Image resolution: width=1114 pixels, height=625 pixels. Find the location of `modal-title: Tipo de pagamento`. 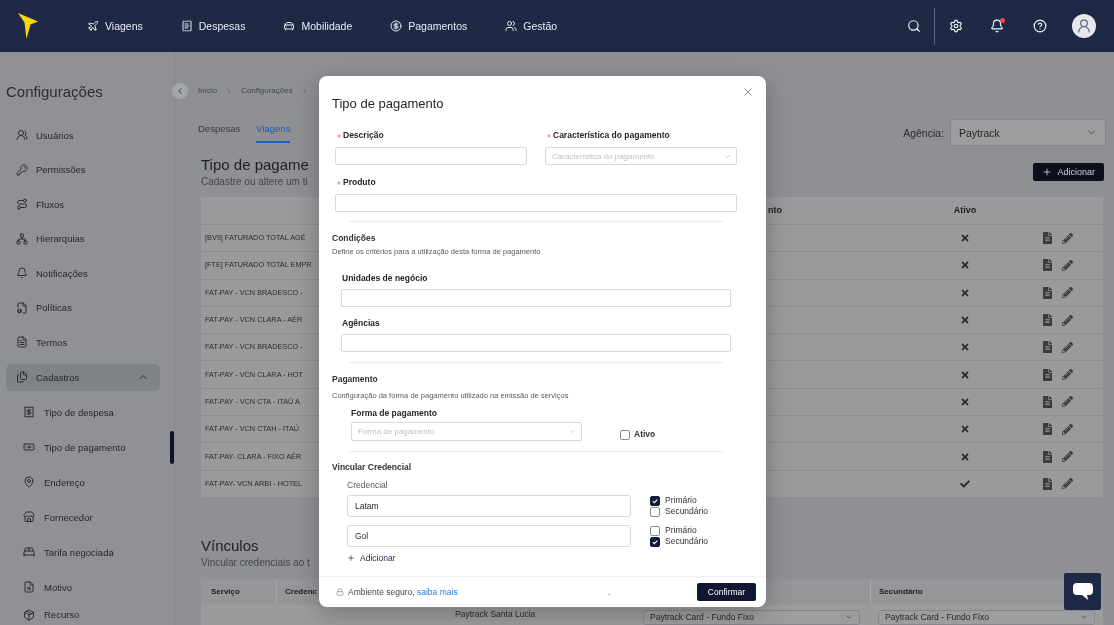

modal-title: Tipo de pagamento is located at coordinates (388, 104).